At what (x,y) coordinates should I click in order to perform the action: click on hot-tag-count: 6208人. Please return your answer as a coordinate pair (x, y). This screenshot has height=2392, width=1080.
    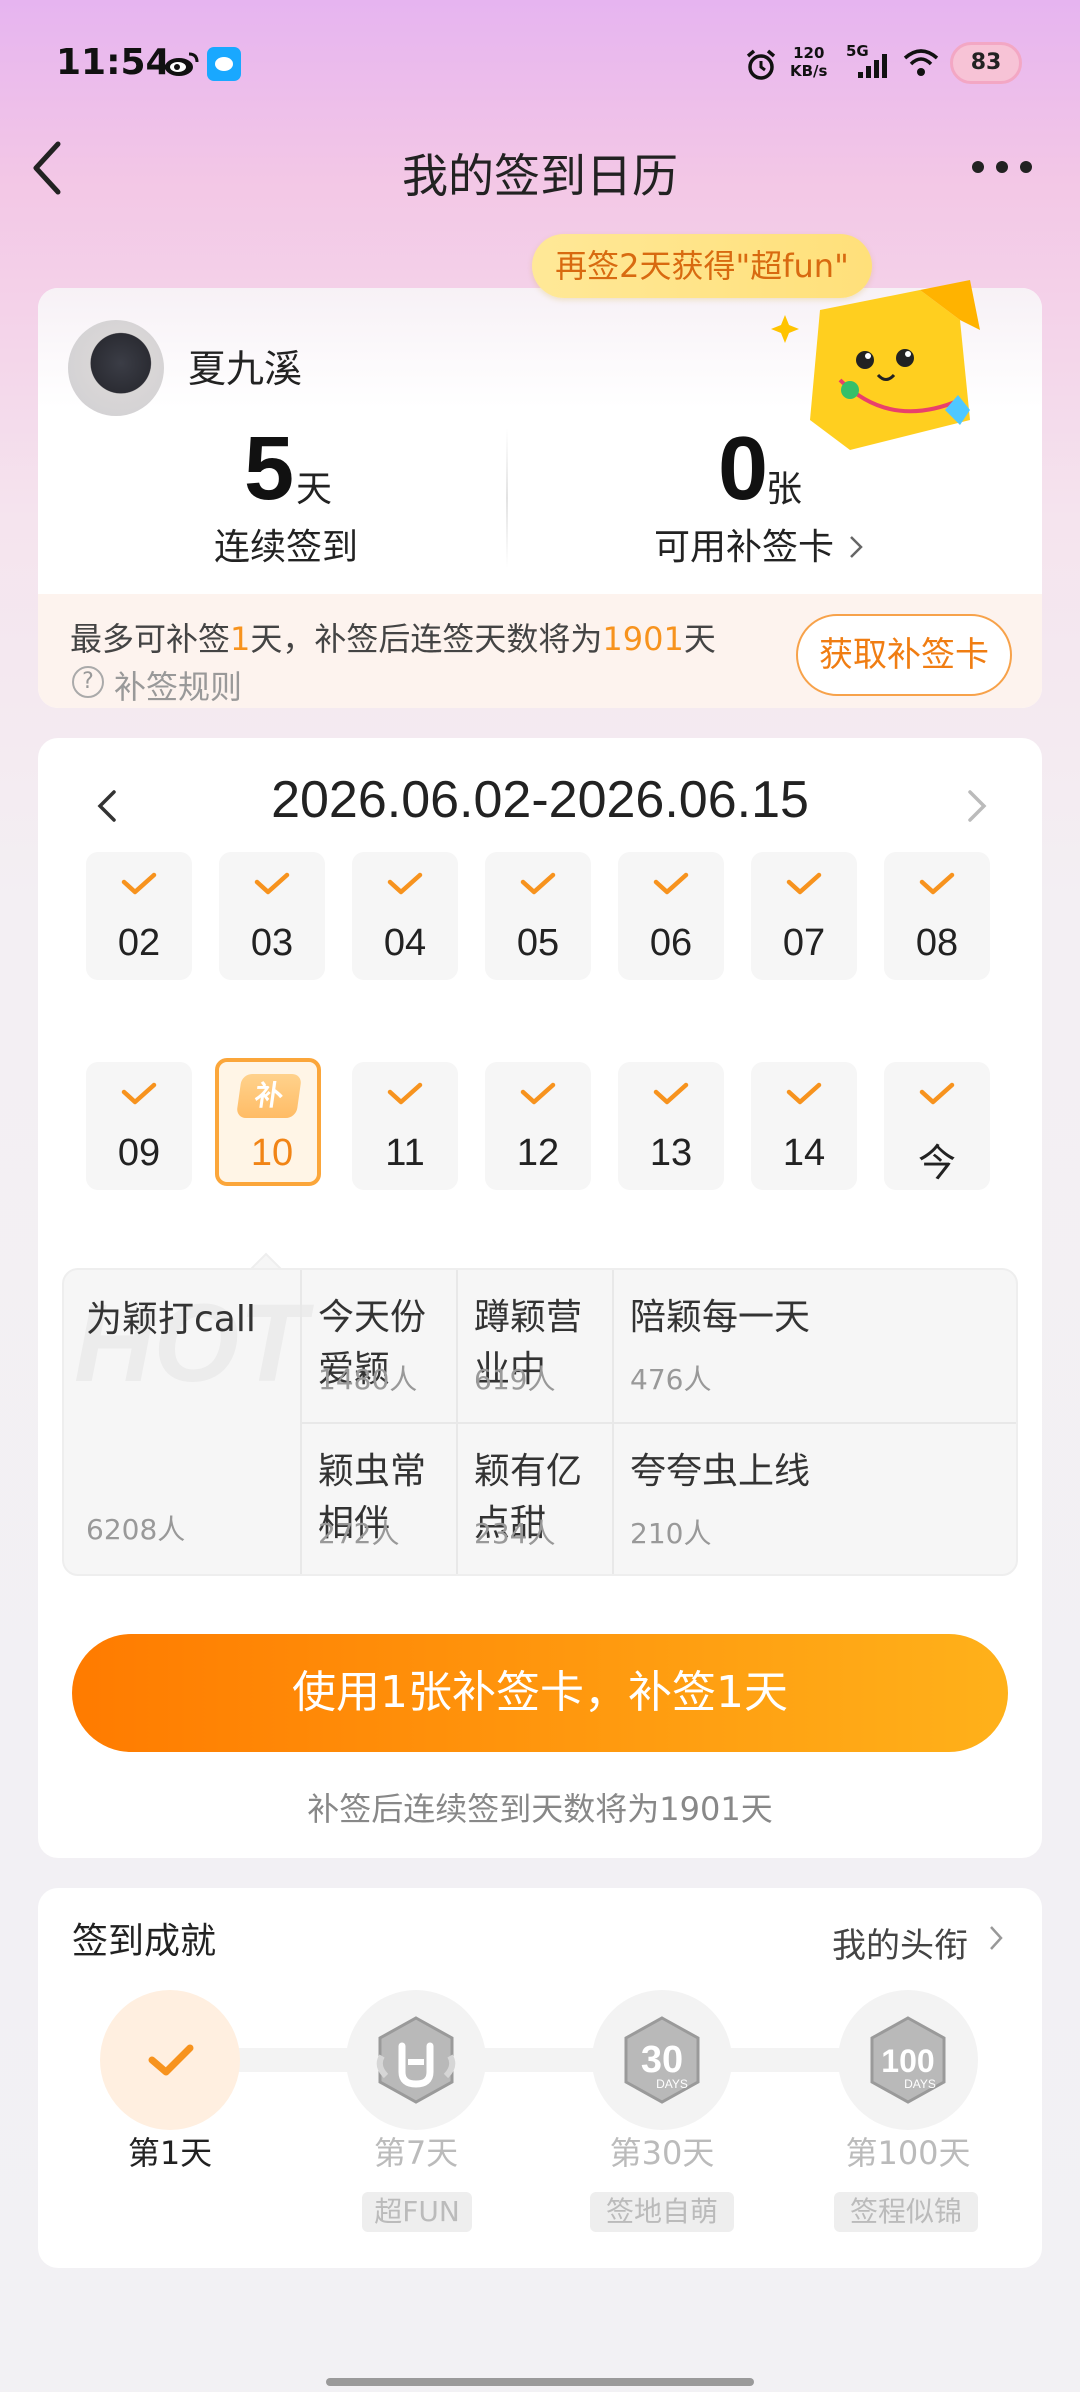
    Looking at the image, I should click on (136, 1529).